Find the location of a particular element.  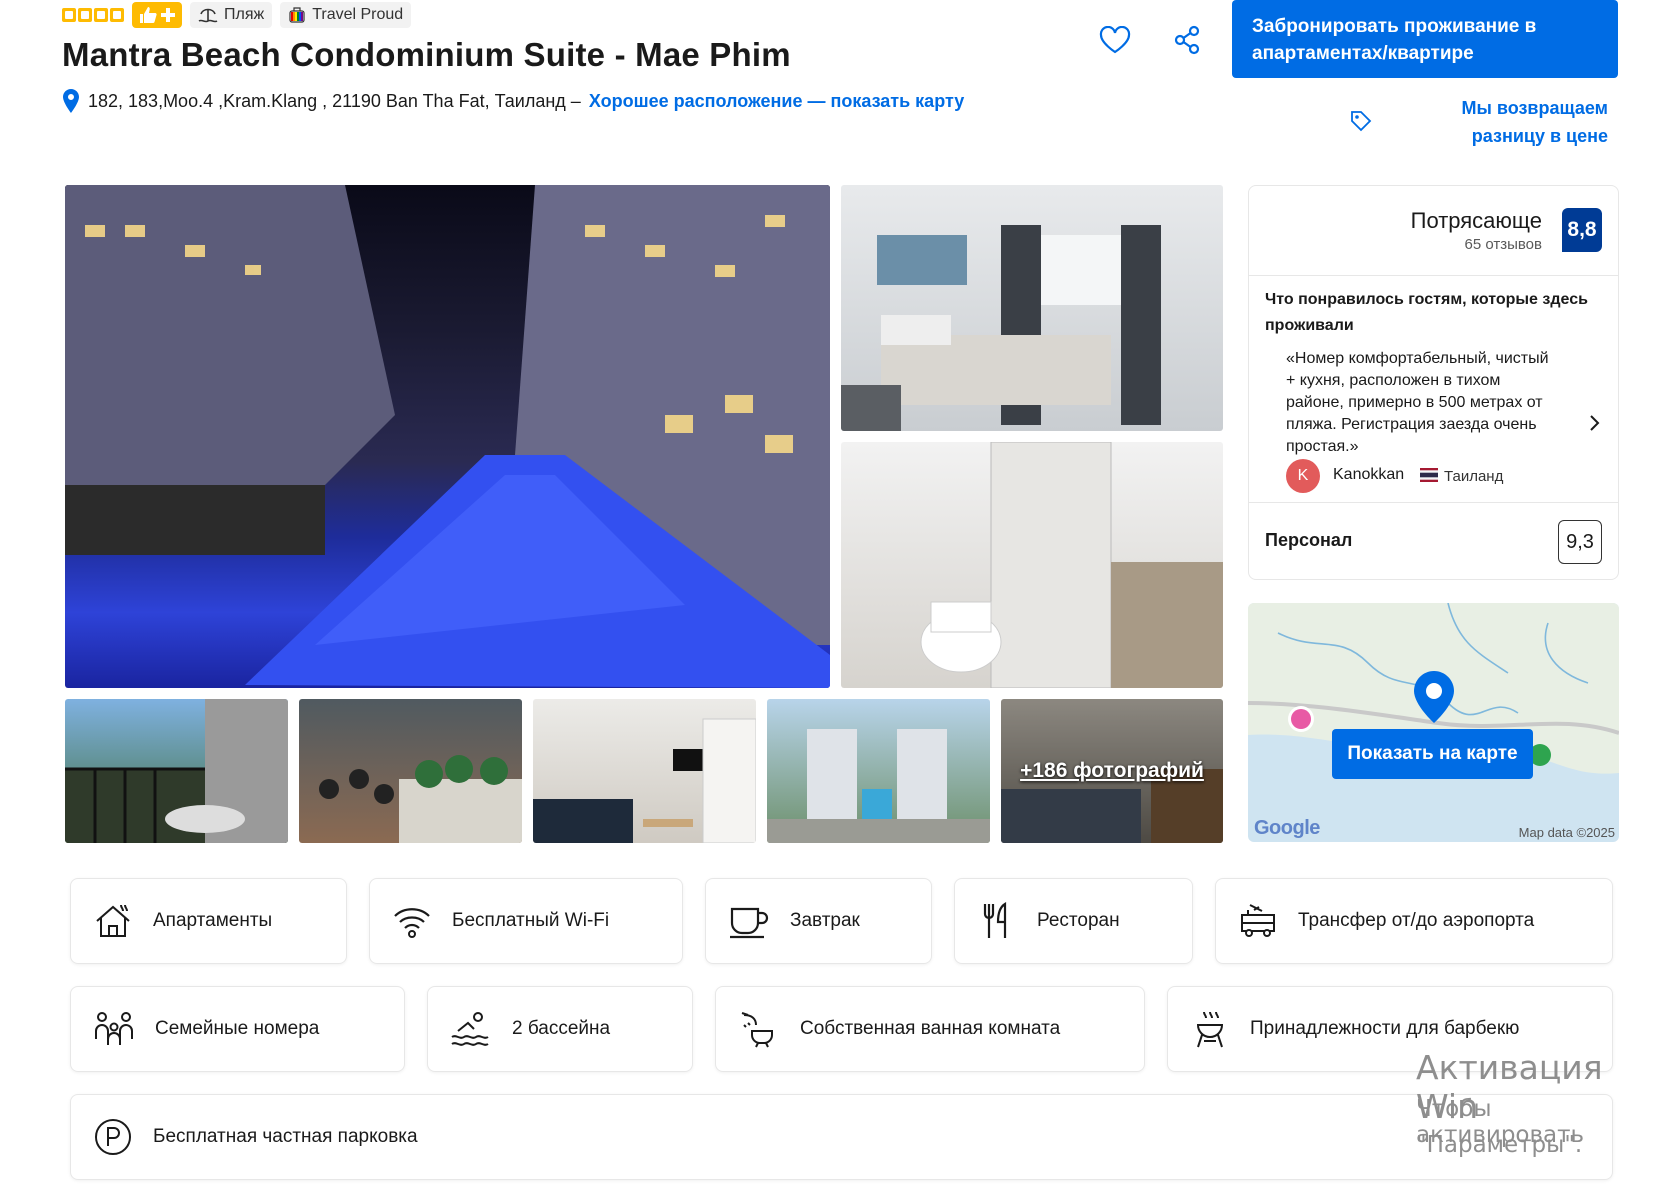

facility-label: Трансфер от/до аэропорта is located at coordinates (1416, 920).